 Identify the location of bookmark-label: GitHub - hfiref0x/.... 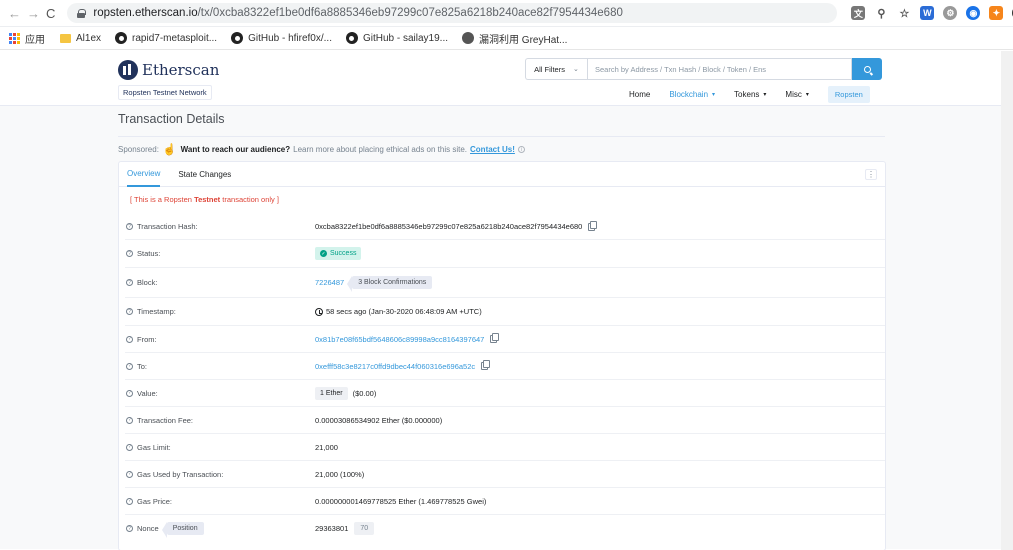
(290, 38).